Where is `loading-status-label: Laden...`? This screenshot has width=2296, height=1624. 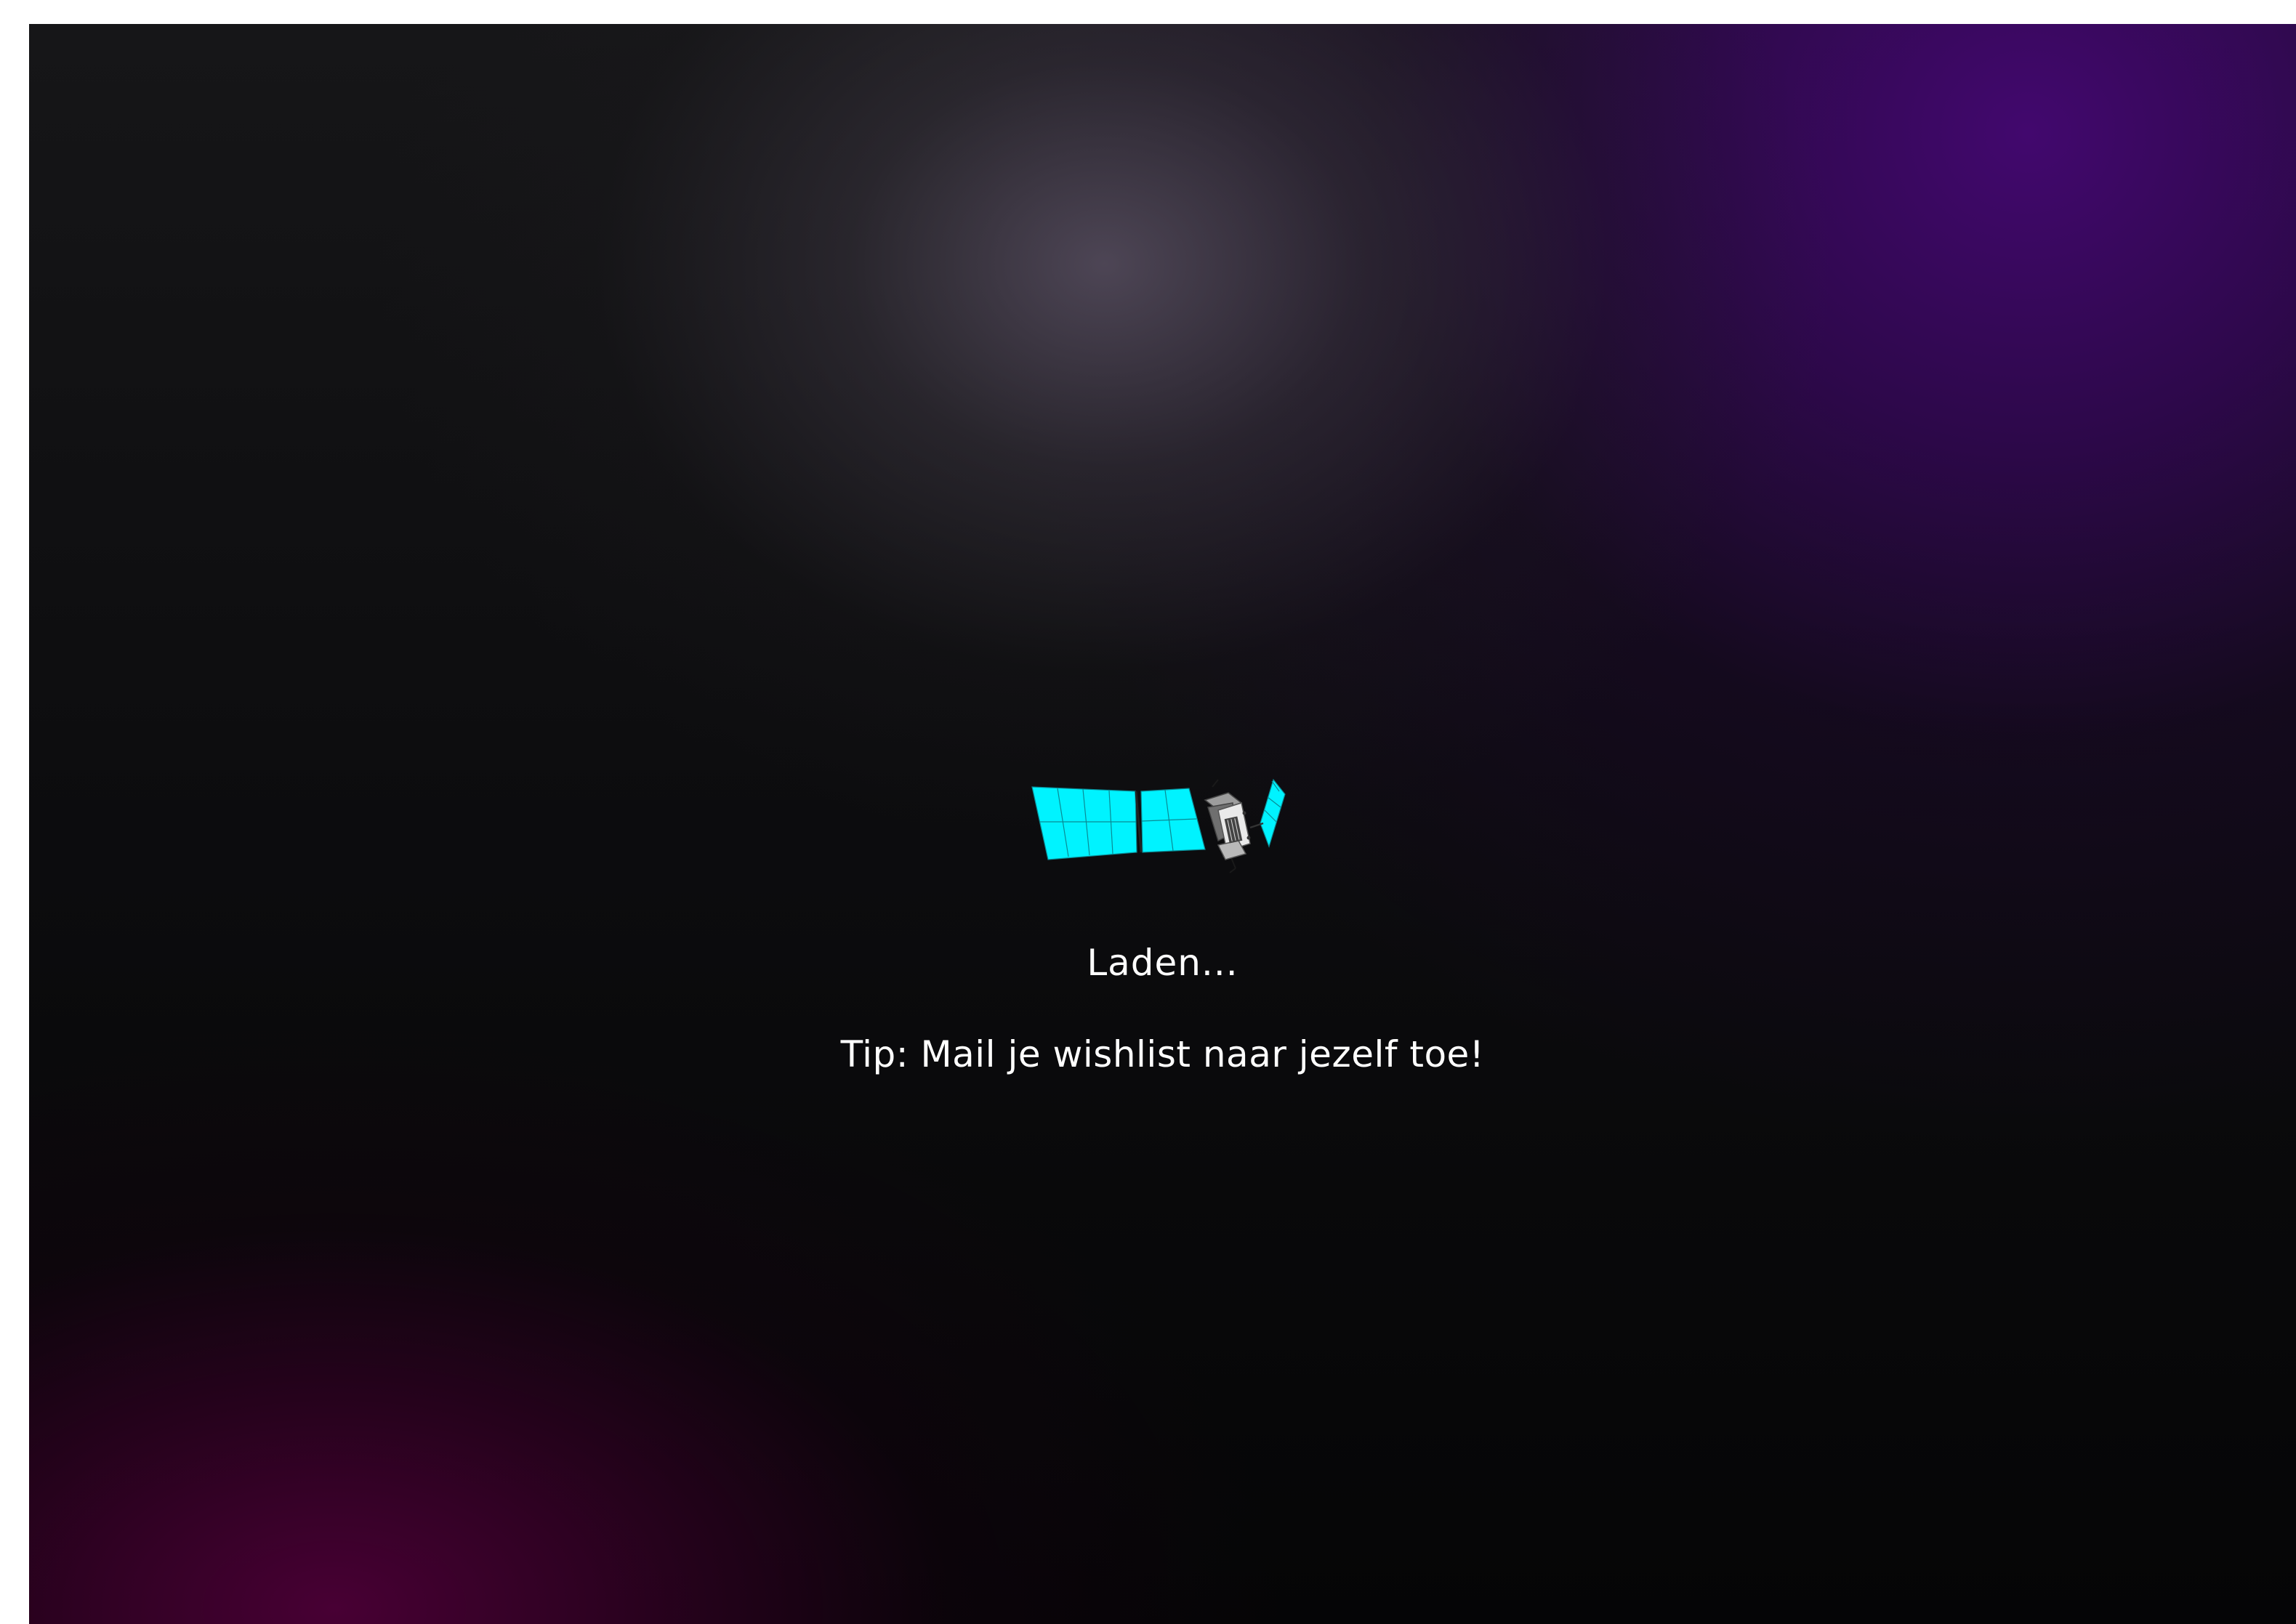 loading-status-label: Laden... is located at coordinates (1162, 963).